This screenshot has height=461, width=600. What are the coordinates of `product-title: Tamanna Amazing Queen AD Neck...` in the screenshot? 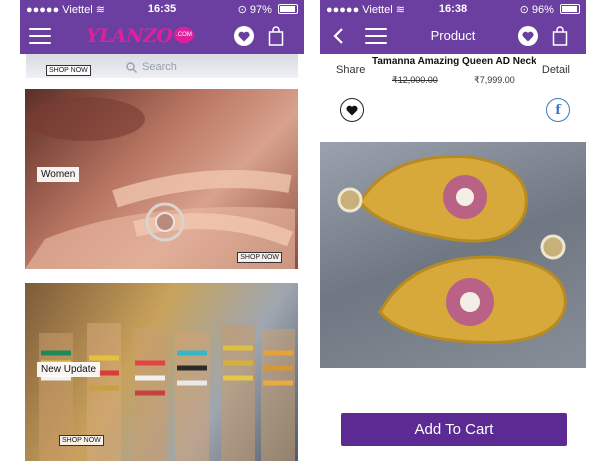 It's located at (454, 61).